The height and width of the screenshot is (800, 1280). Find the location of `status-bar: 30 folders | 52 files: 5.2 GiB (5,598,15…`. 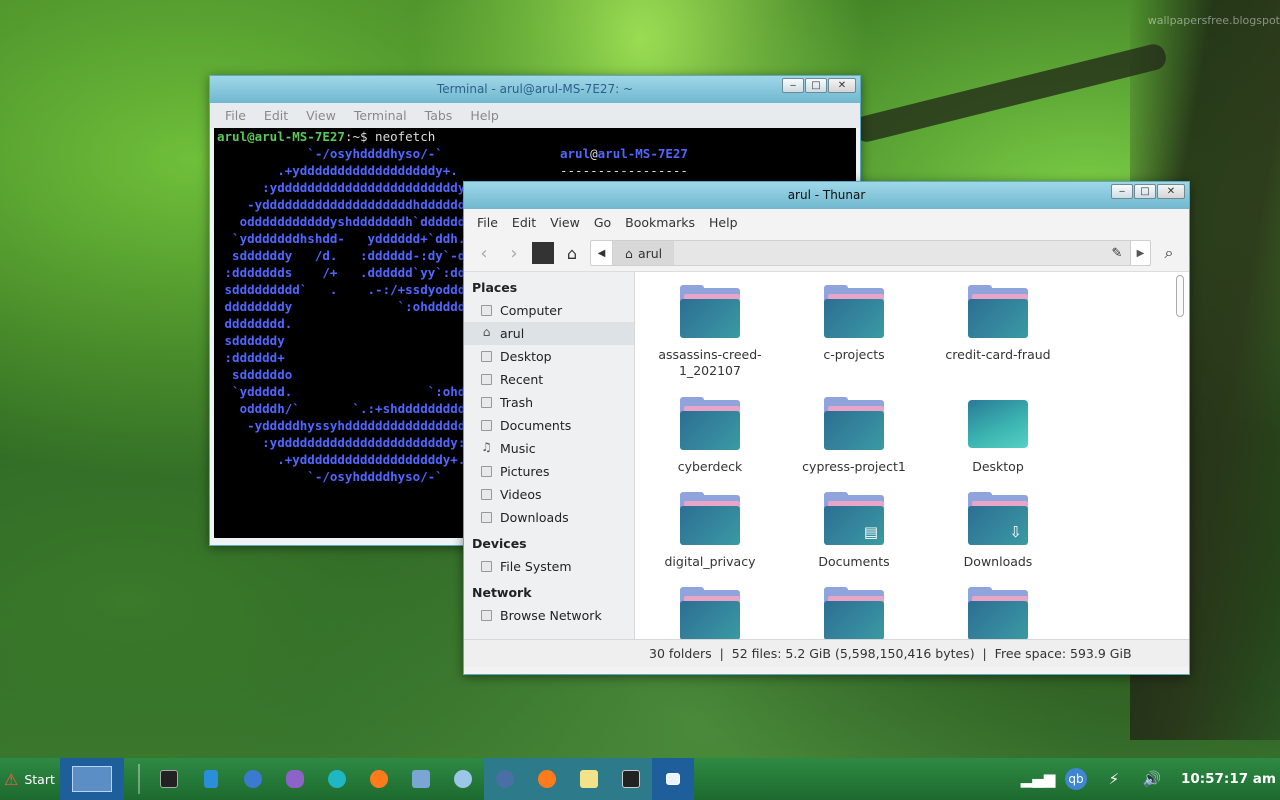

status-bar: 30 folders | 52 files: 5.2 GiB (5,598,15… is located at coordinates (826, 653).